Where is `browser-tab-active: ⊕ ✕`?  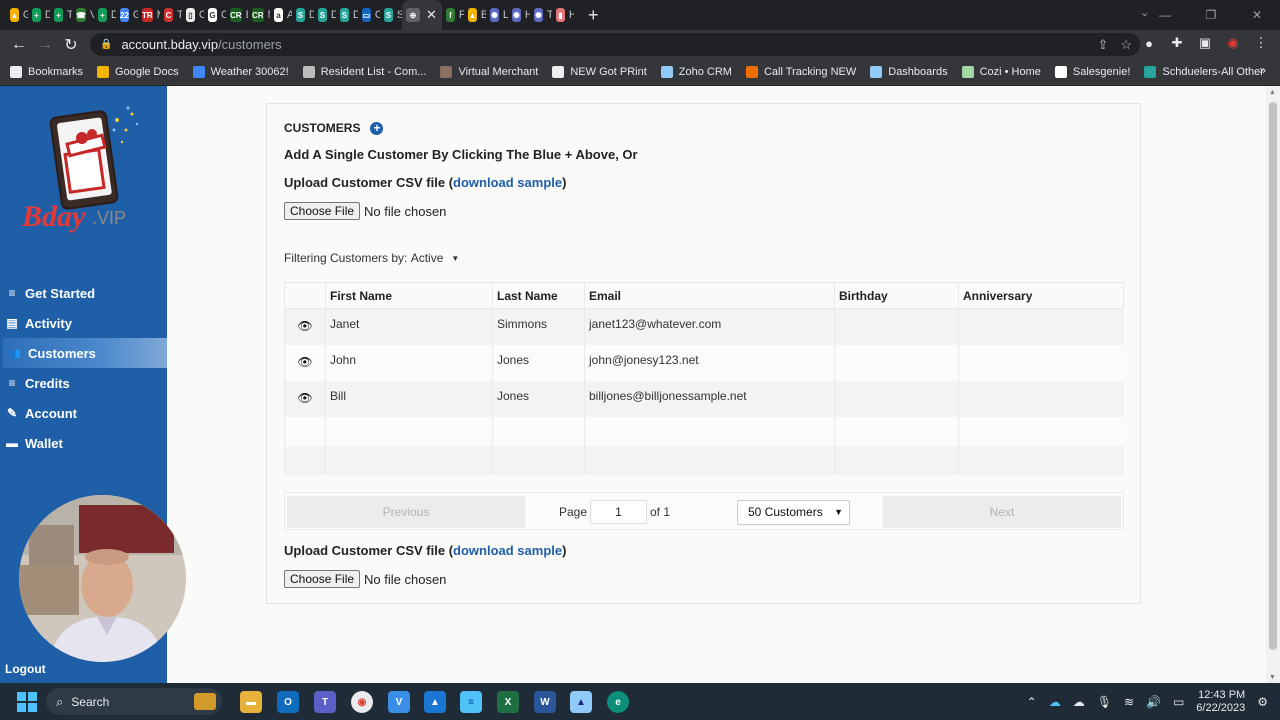
browser-tab-active: ⊕ ✕ is located at coordinates (422, 15).